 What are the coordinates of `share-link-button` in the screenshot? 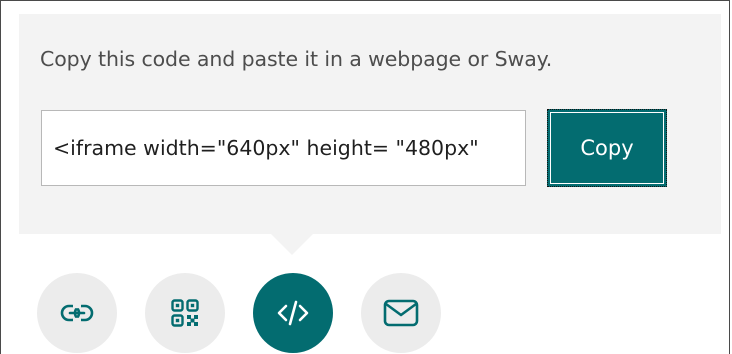 It's located at (77, 313).